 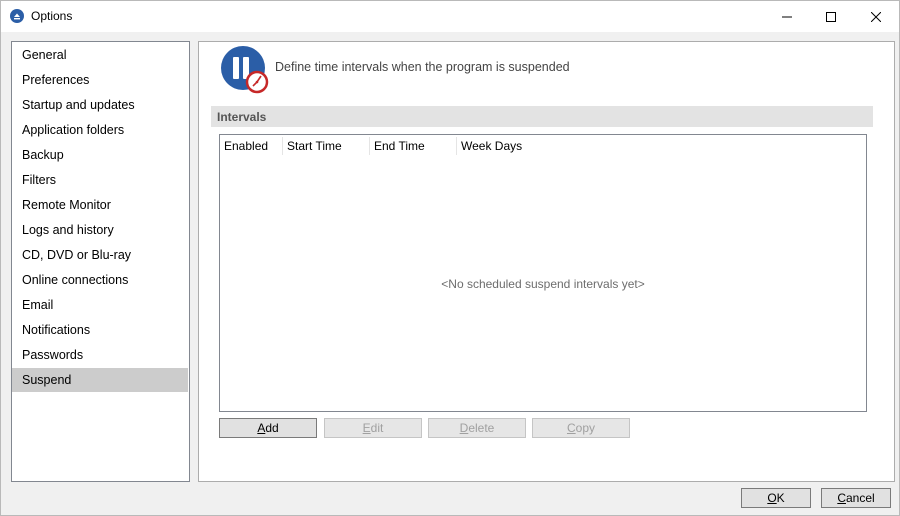 What do you see at coordinates (464, 428) in the screenshot?
I see `delete-button-mnemonic: D` at bounding box center [464, 428].